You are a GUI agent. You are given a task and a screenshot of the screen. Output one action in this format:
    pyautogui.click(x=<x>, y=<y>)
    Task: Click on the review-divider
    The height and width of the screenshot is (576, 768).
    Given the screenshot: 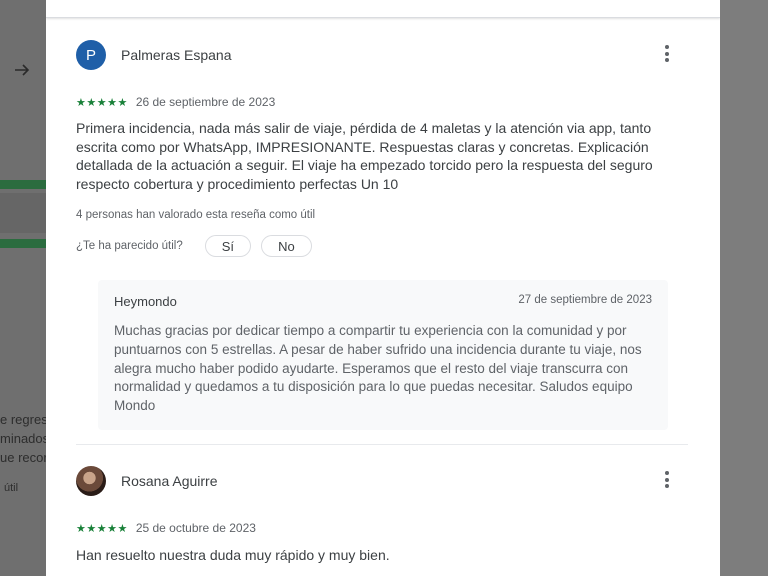 What is the action you would take?
    pyautogui.click(x=382, y=444)
    